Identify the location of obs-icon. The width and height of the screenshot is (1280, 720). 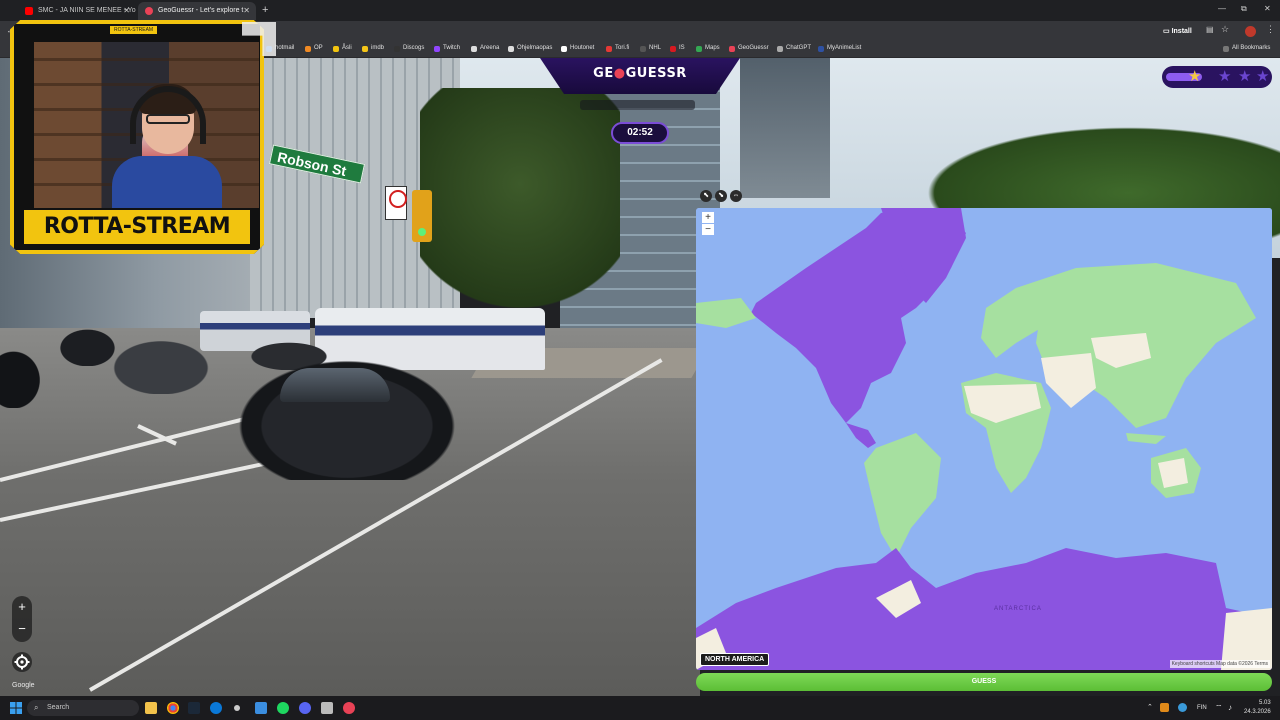
(237, 708).